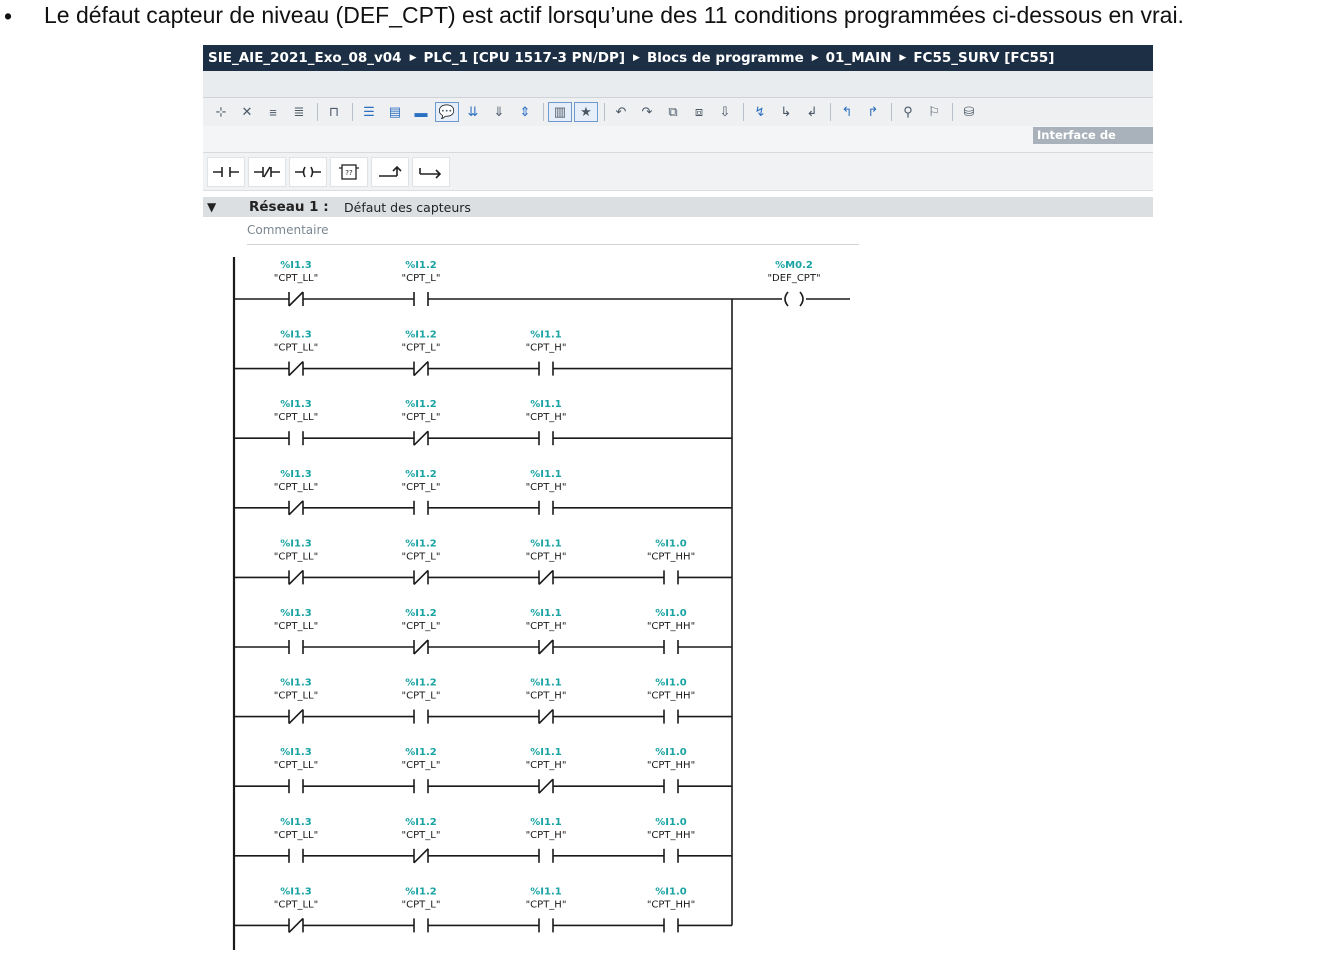  I want to click on contact-symbol-8-4: "CPT_HH", so click(671, 765).